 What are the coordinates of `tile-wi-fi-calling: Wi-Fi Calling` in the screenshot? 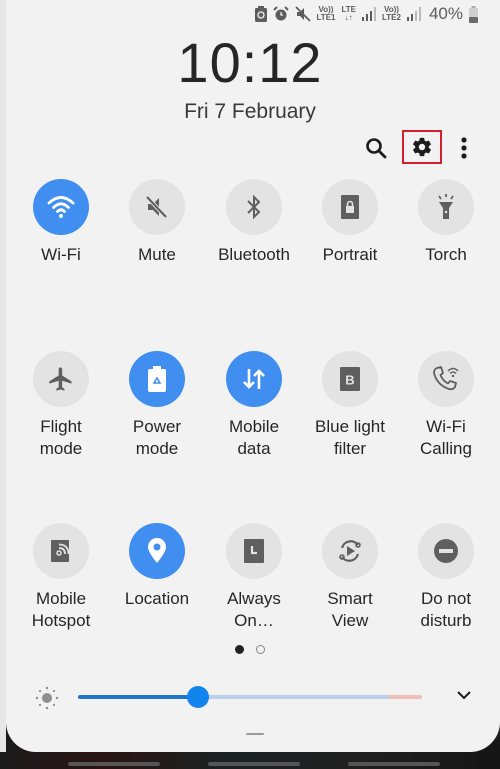 It's located at (446, 405).